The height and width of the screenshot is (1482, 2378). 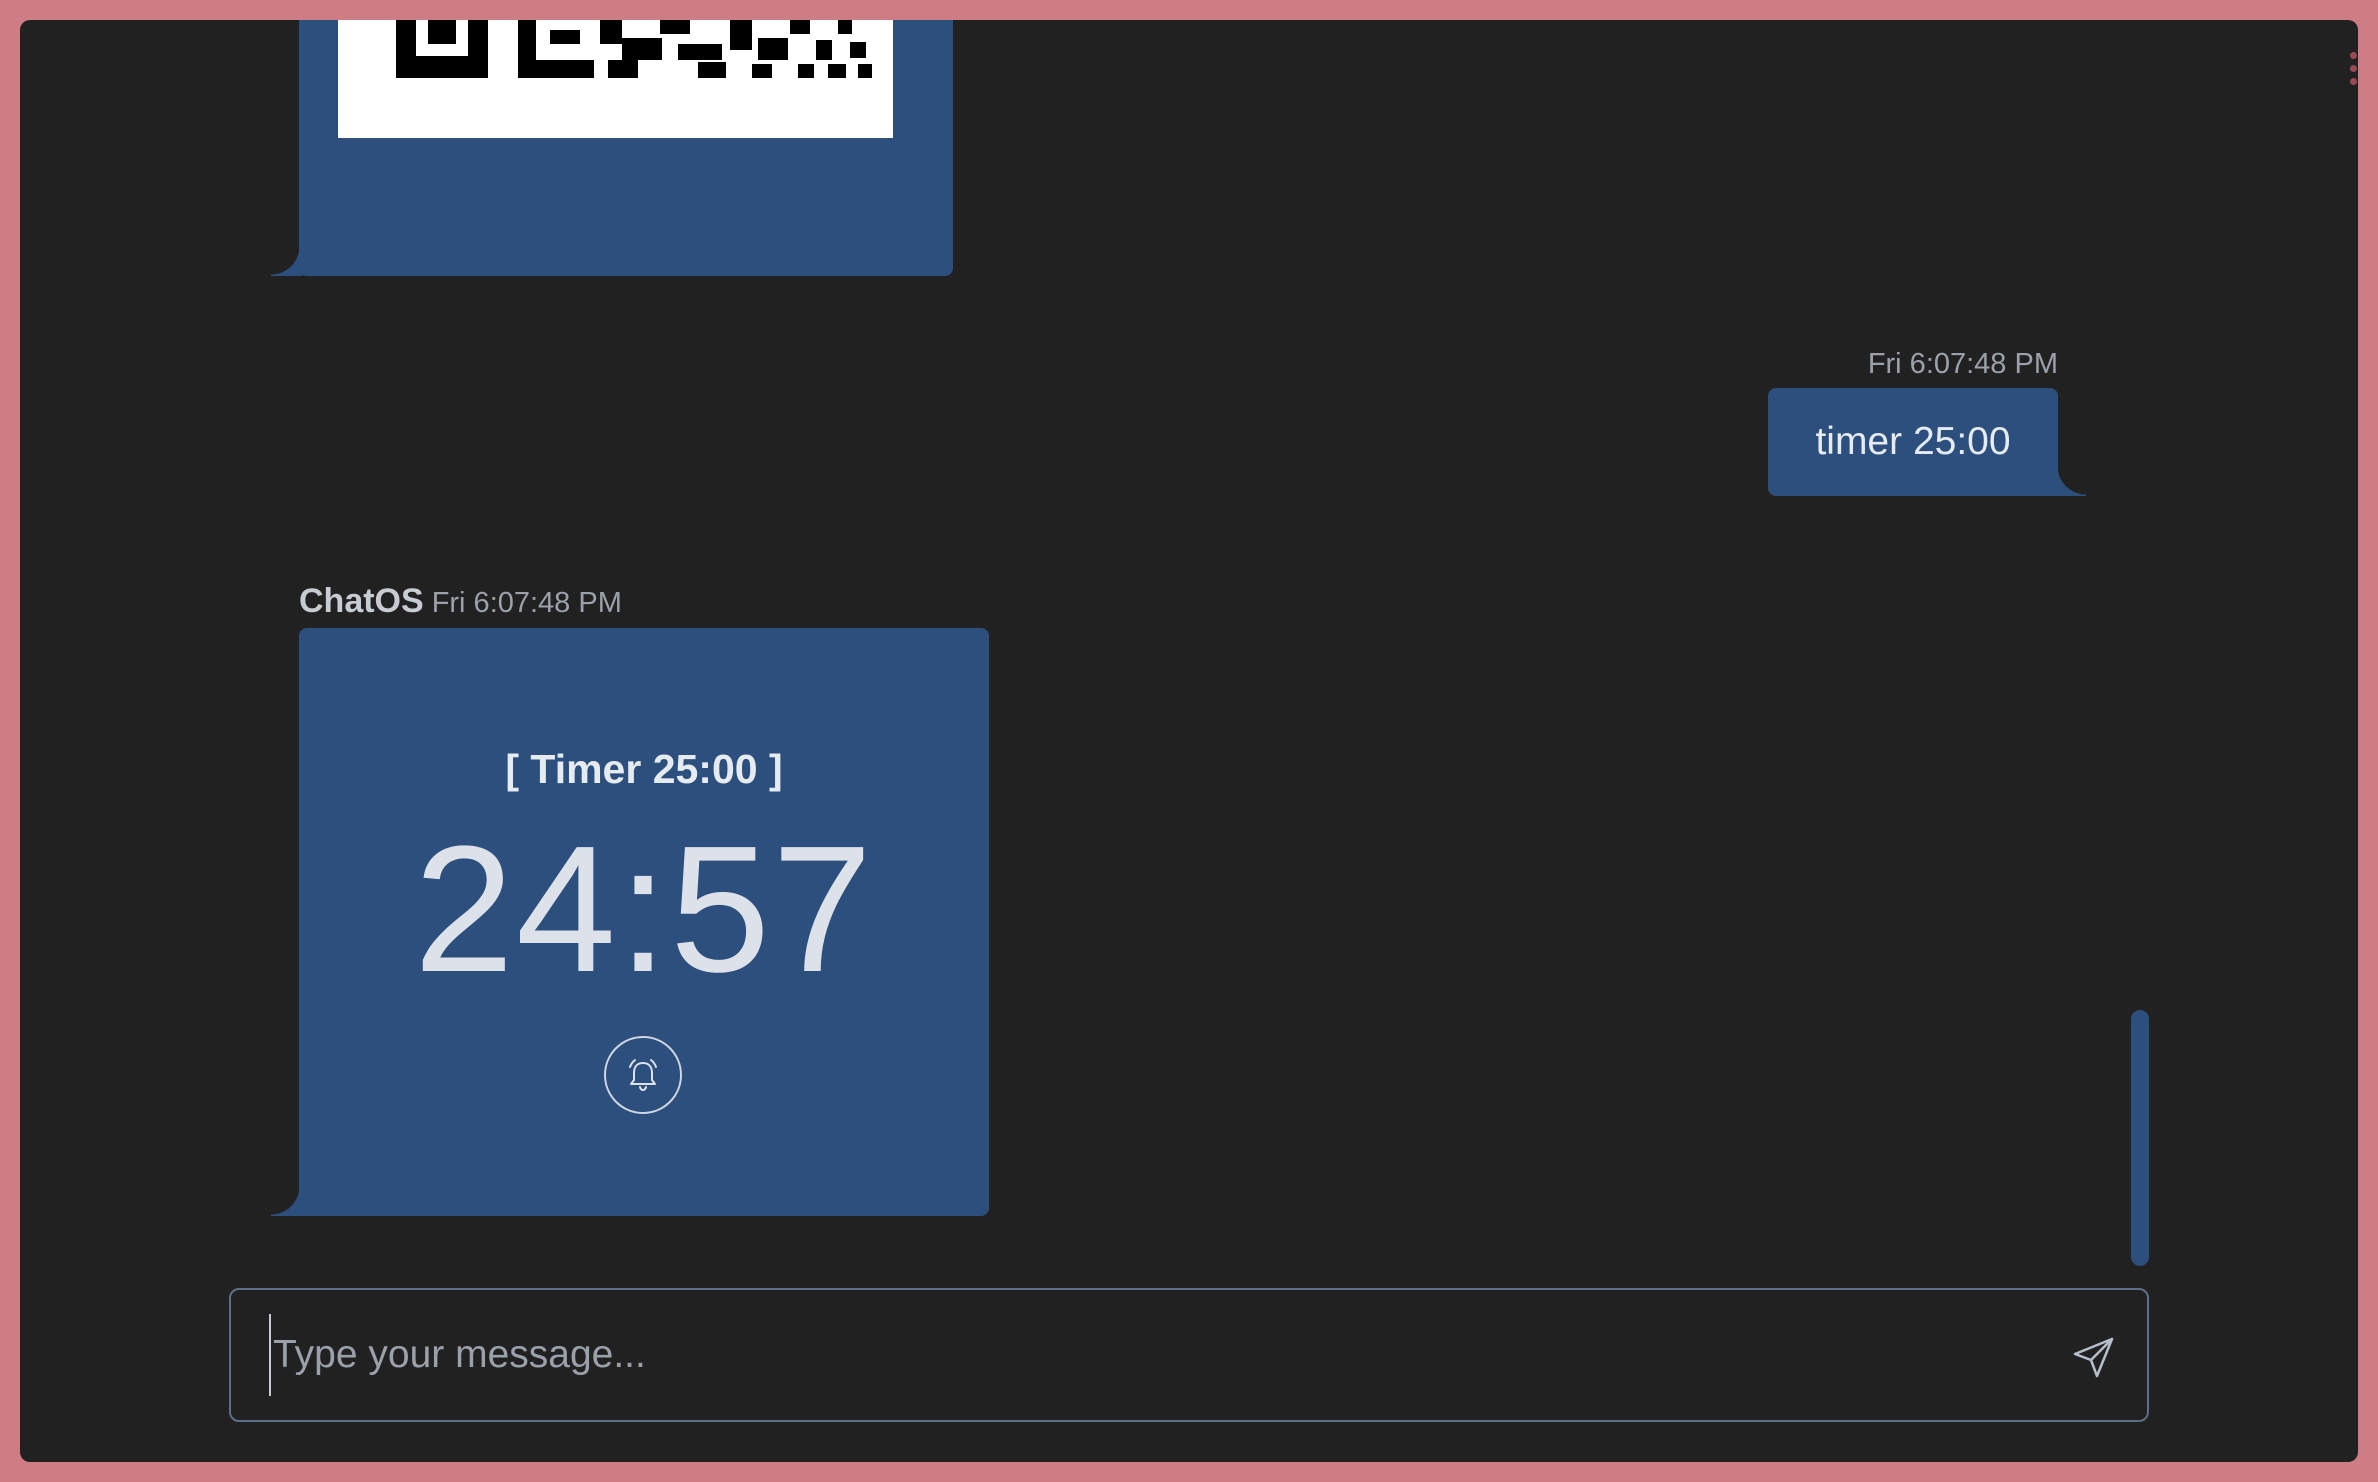 I want to click on qr-message-bubble, so click(x=612, y=148).